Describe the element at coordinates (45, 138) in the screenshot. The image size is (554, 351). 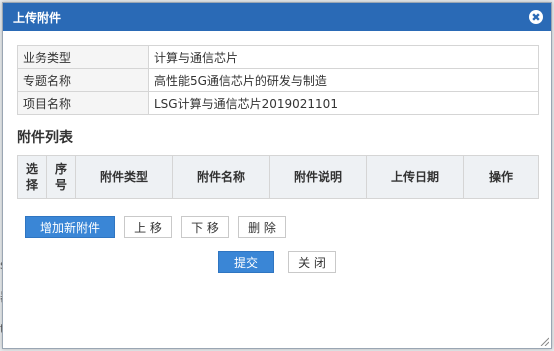
I see `attachment-list-title: 附件列表` at that location.